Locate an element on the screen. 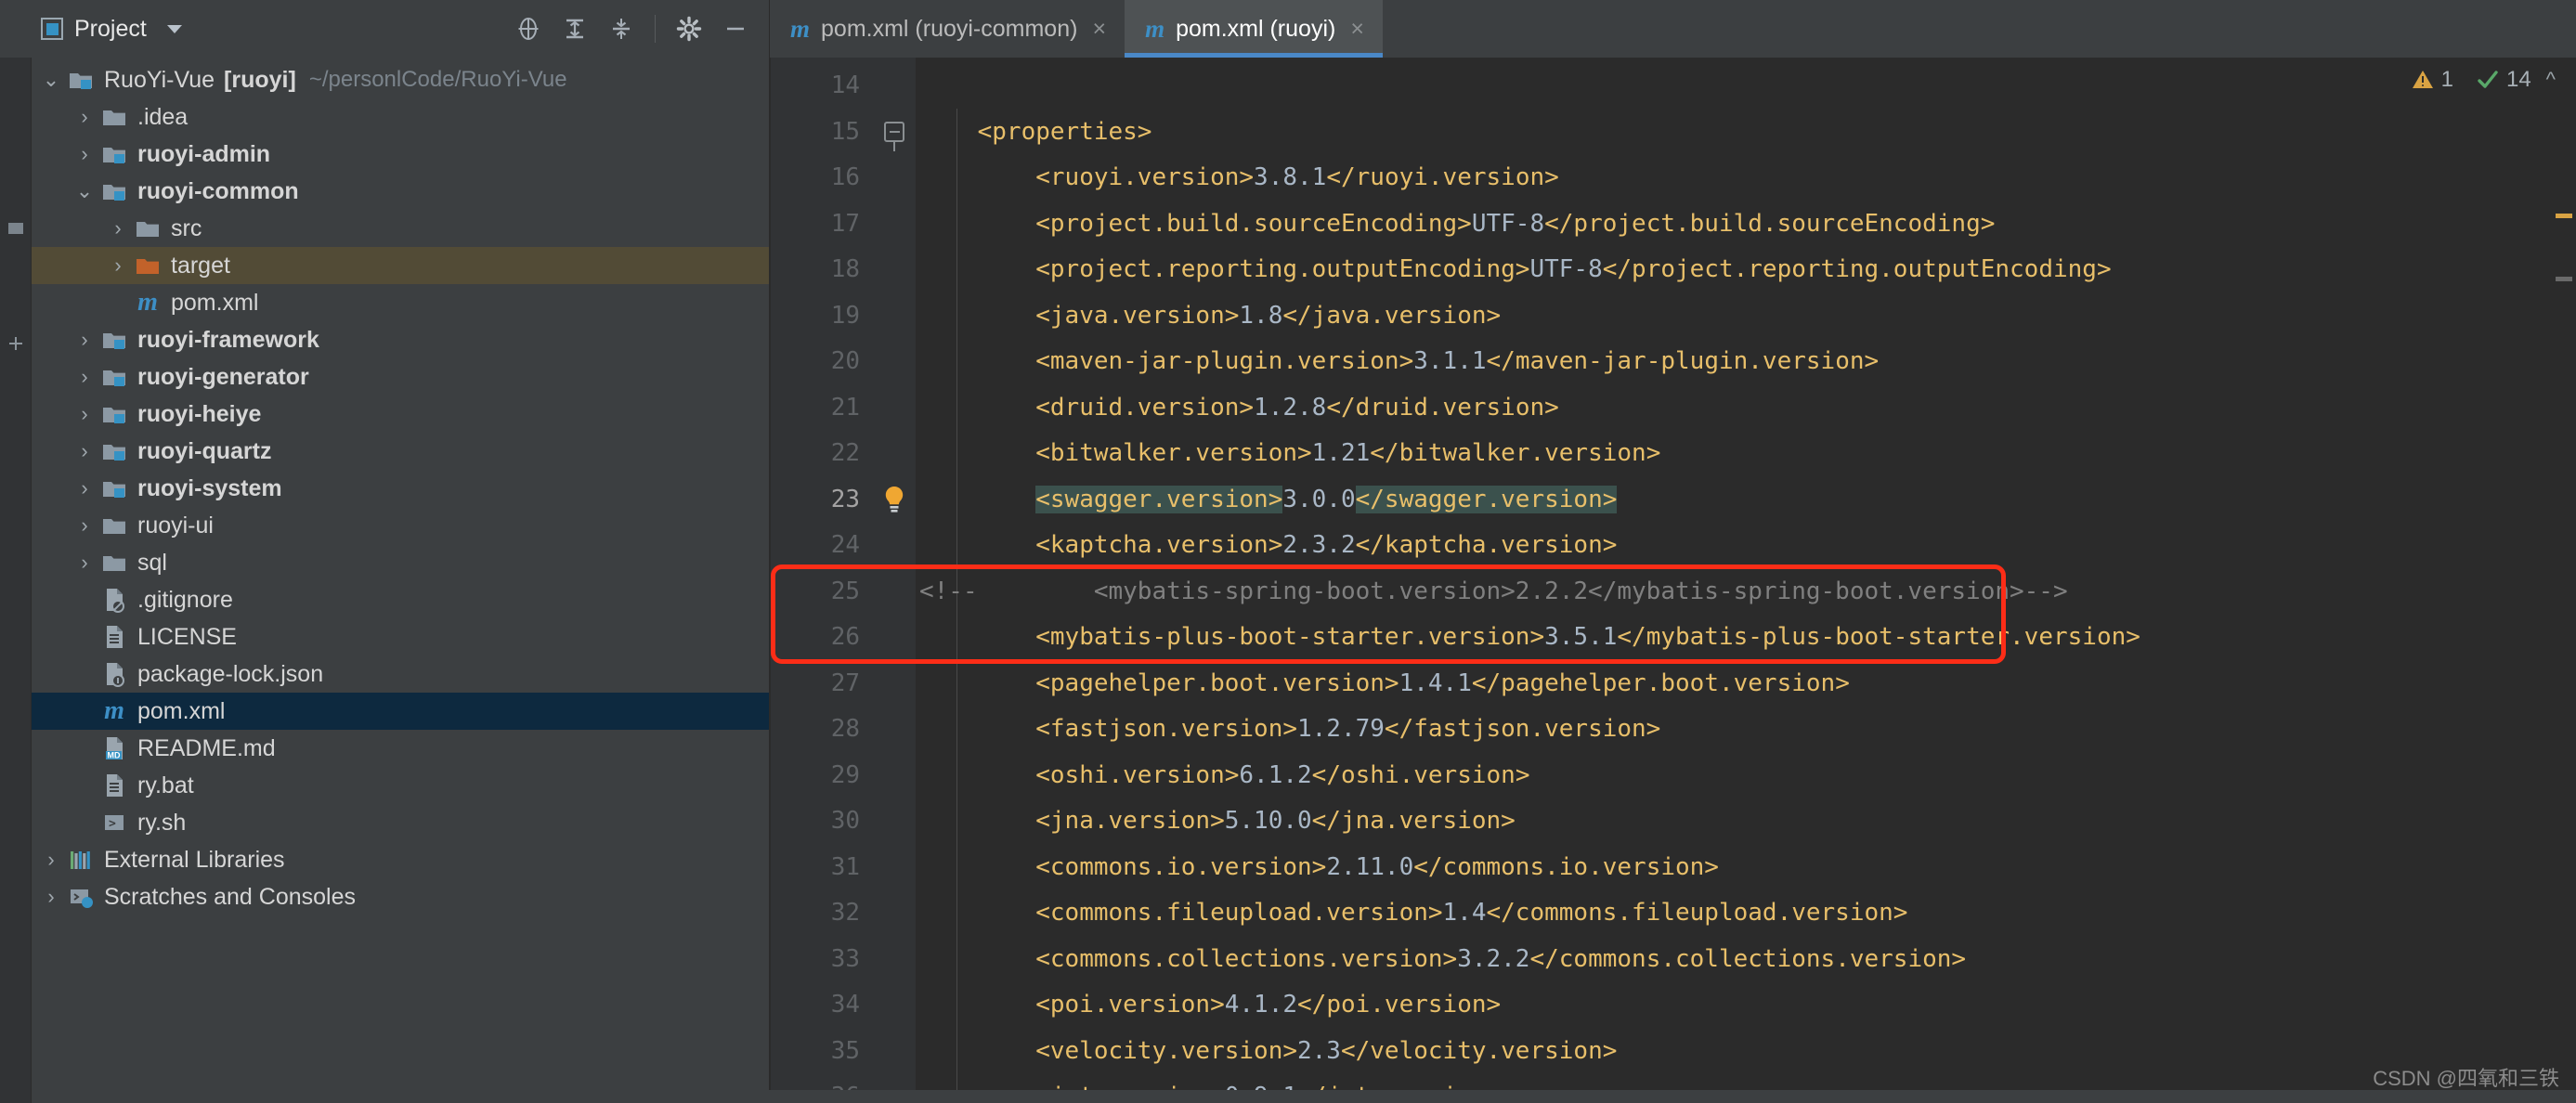 The image size is (2576, 1103). line-number: 24 is located at coordinates (822, 546).